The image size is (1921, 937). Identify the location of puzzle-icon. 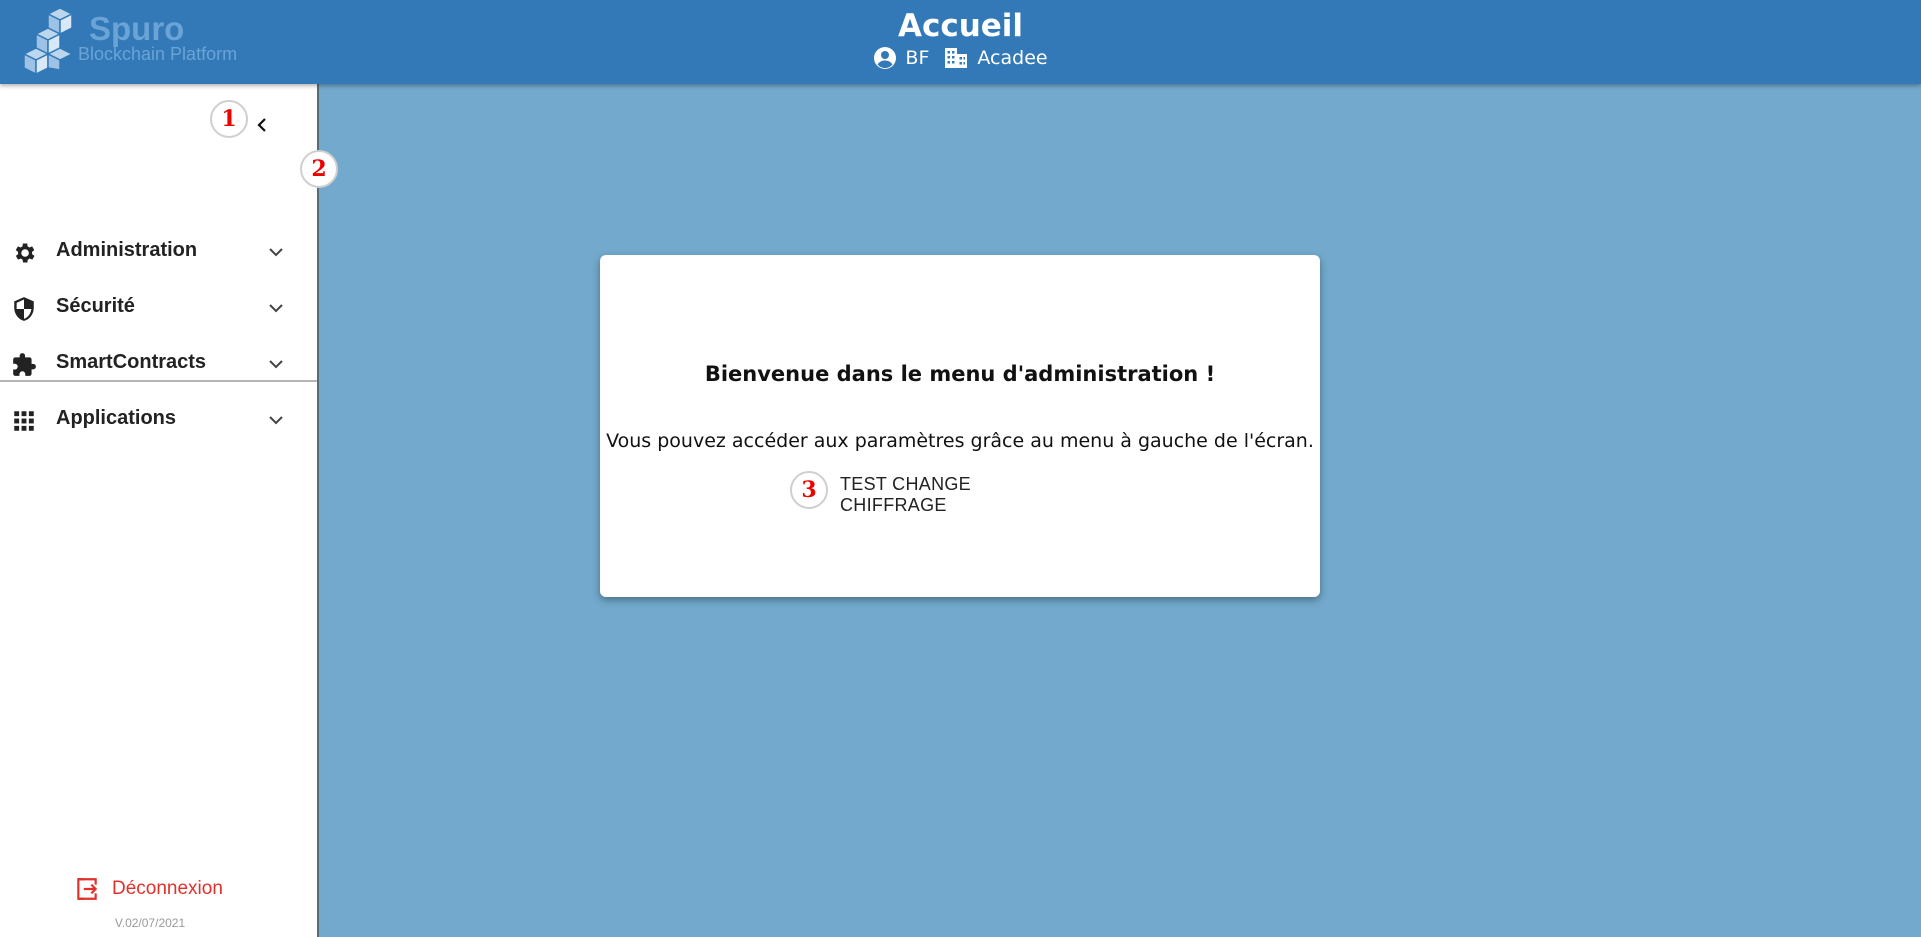
(24, 364).